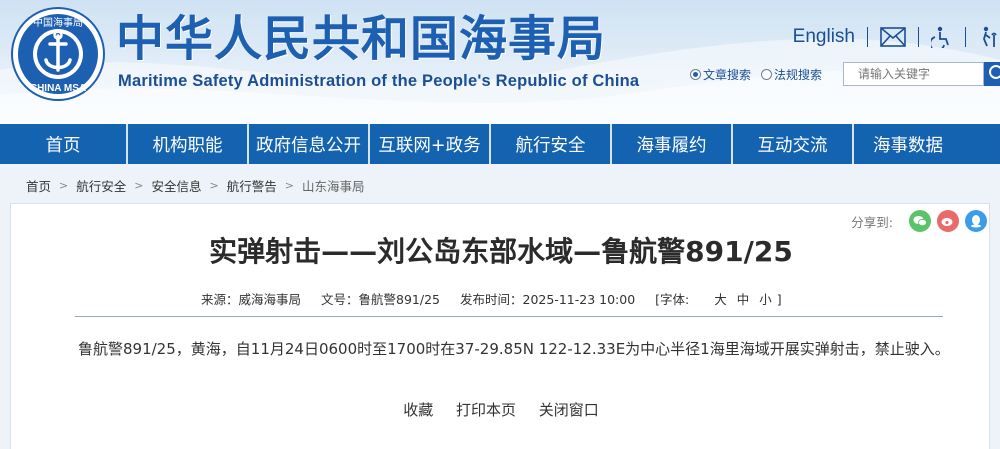  Describe the element at coordinates (551, 144) in the screenshot. I see `nav-item-navigation-safety: 航行安全` at that location.